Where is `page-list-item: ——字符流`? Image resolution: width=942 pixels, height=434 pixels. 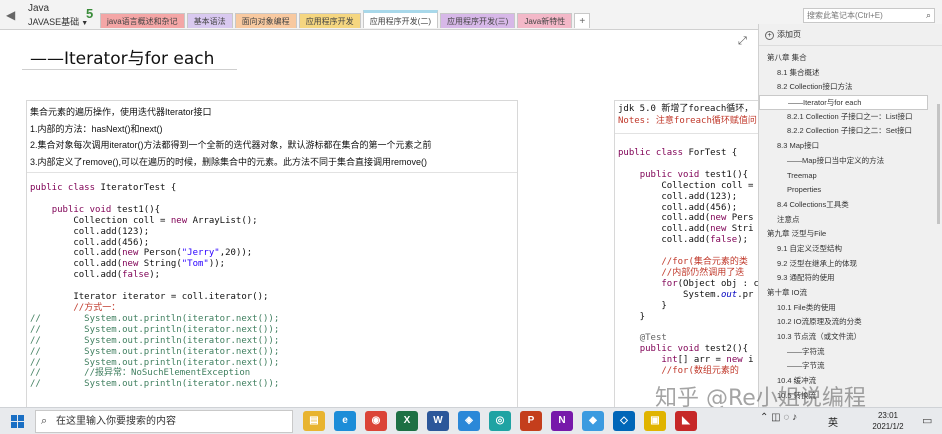
page-list-item: ——字符流 is located at coordinates (850, 352).